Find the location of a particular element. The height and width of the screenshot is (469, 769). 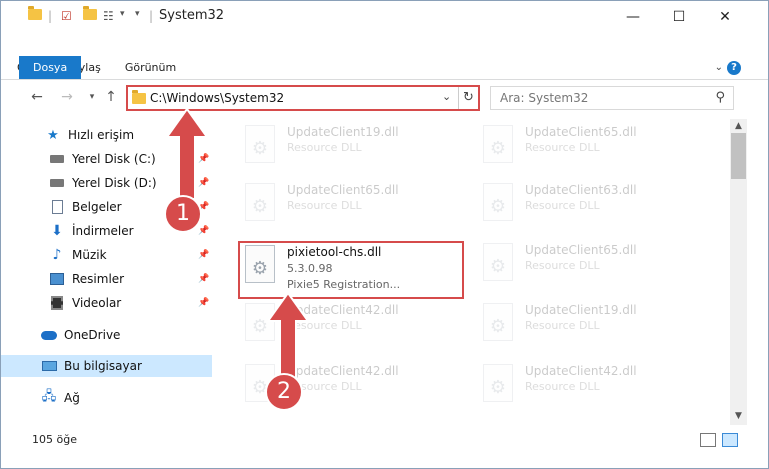

address-bar: C:\Windows\System32 ⌄ ↻ is located at coordinates (303, 98).